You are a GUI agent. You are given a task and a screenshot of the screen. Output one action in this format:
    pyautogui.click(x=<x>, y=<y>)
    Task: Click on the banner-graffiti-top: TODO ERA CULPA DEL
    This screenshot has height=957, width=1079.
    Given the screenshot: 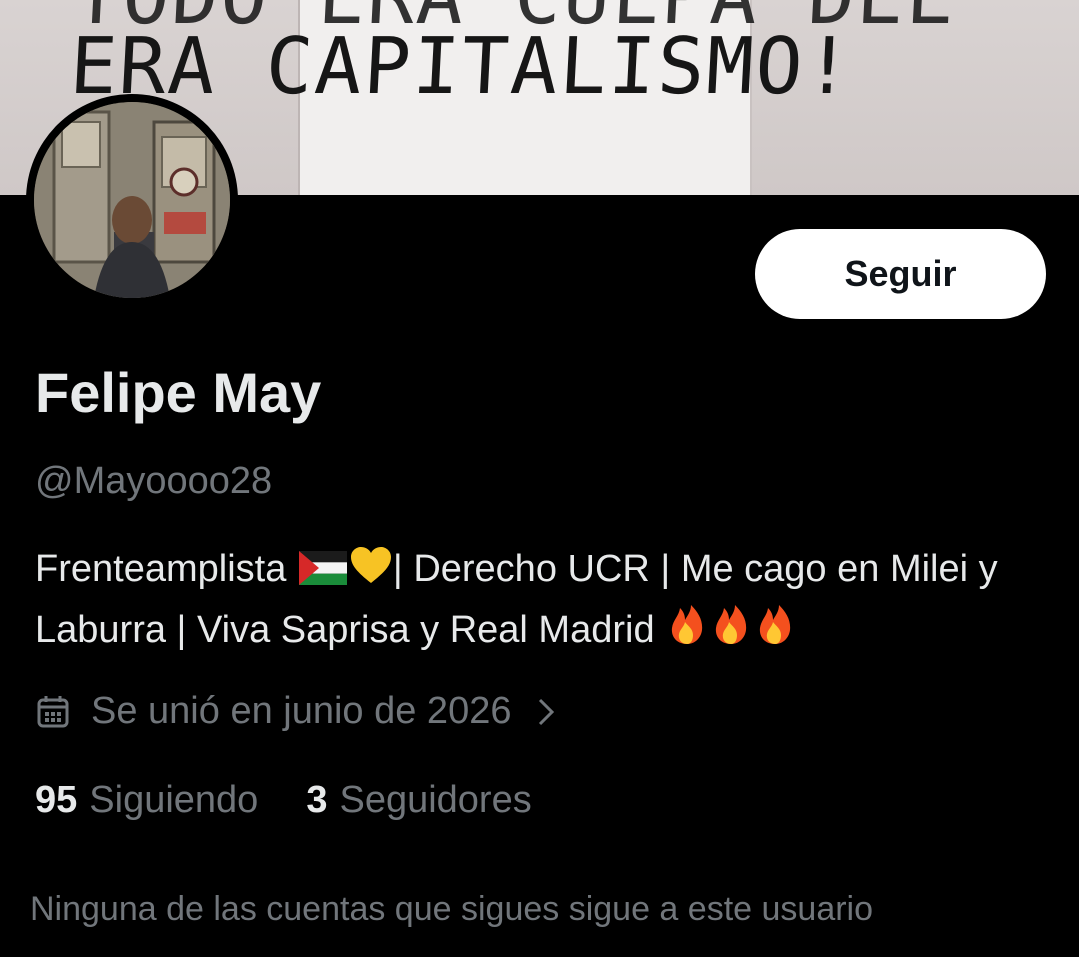 What is the action you would take?
    pyautogui.click(x=514, y=21)
    